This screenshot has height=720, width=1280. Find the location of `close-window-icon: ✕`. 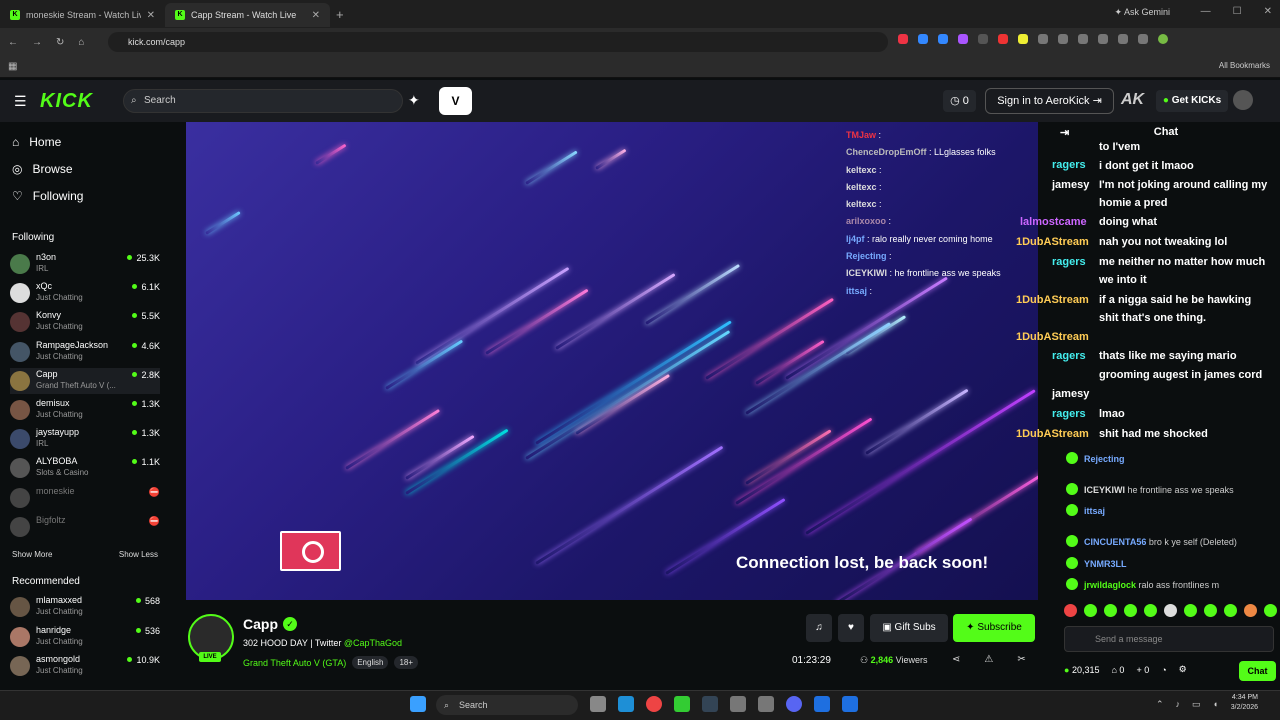

close-window-icon: ✕ is located at coordinates (1268, 11).